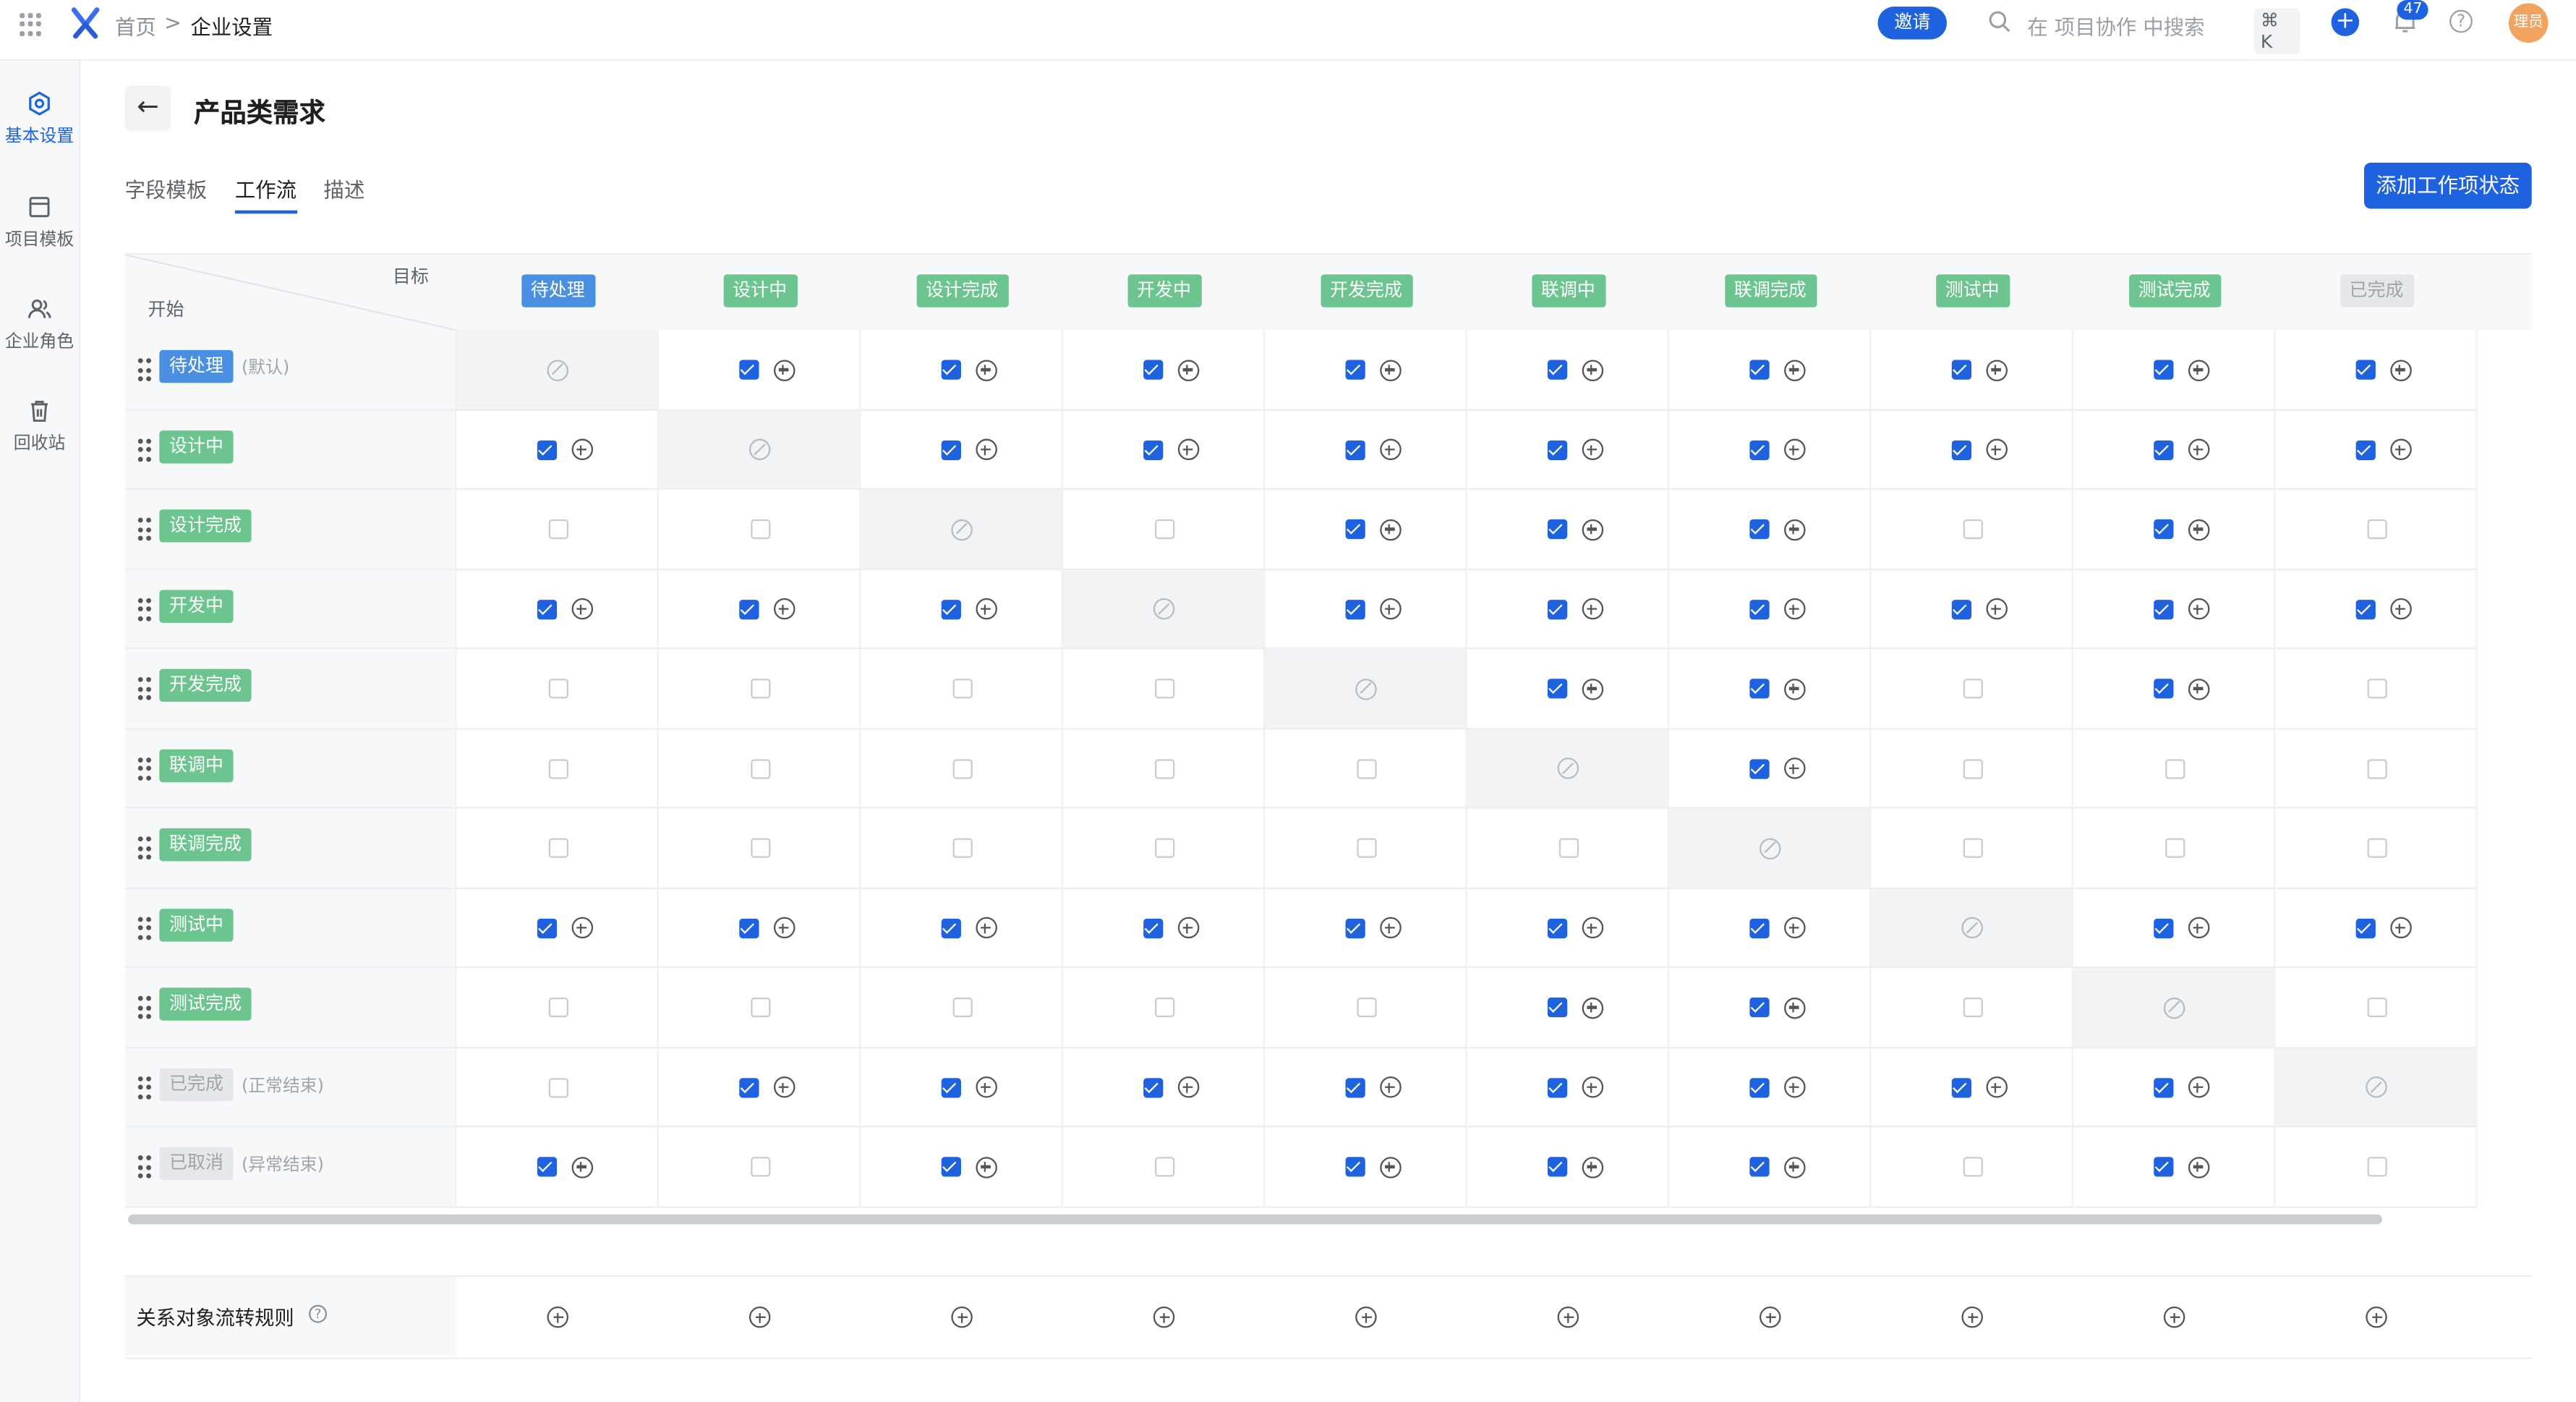 The height and width of the screenshot is (1402, 2576). I want to click on add-status-button: 添加工作项状态, so click(2447, 185).